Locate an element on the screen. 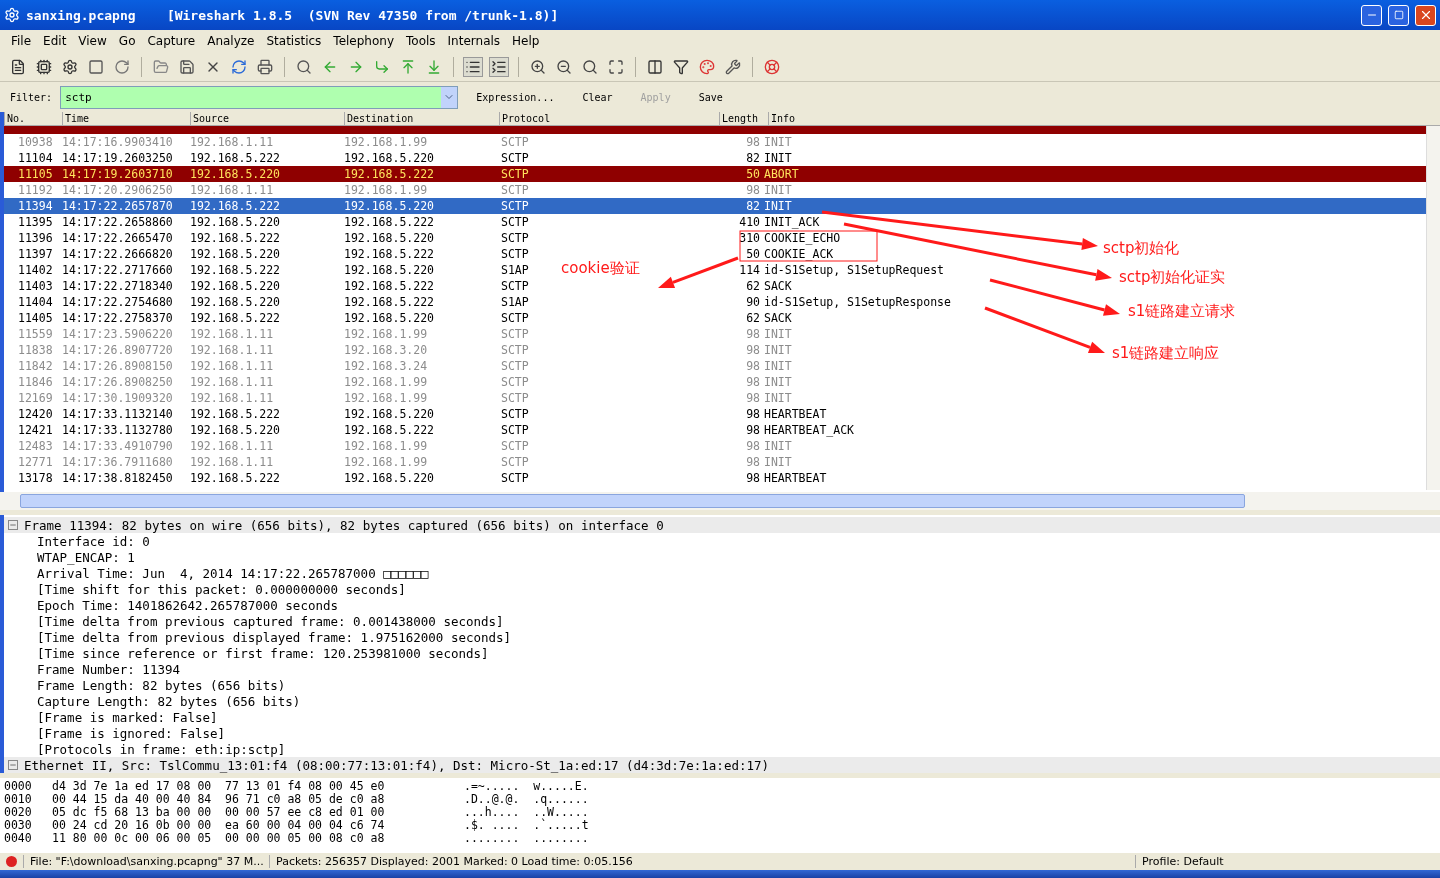  scrollbar is located at coordinates (1433, 308).